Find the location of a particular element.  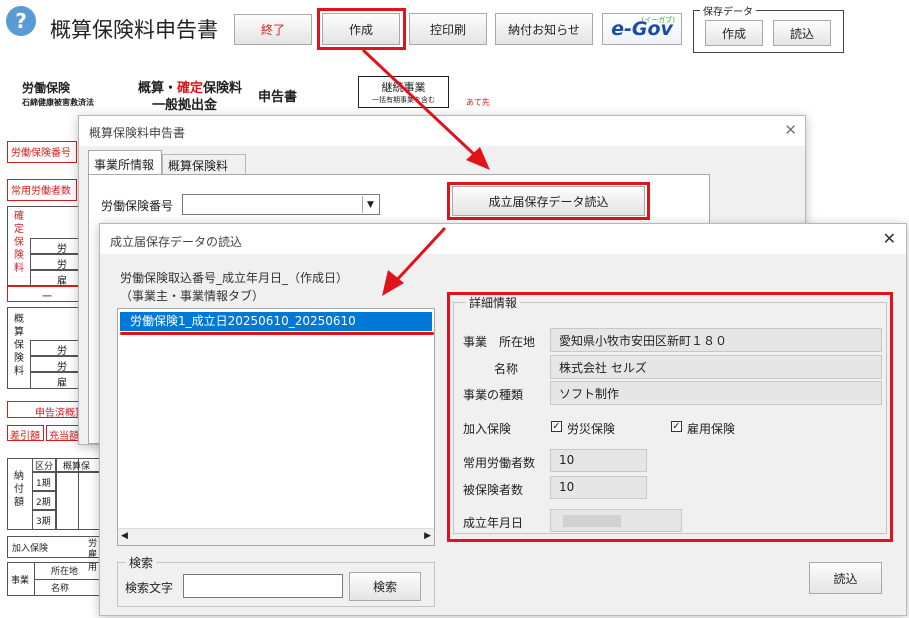

established-date-label: 成立年月日 is located at coordinates (493, 523).